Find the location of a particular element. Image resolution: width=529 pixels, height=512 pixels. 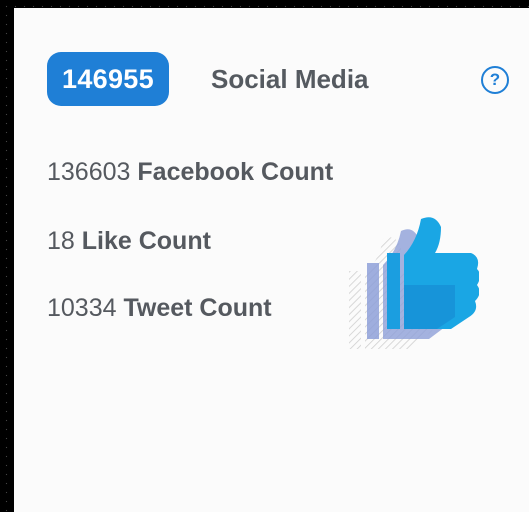

stat-tweet-count: 10334 Tweet Count is located at coordinates (159, 308).